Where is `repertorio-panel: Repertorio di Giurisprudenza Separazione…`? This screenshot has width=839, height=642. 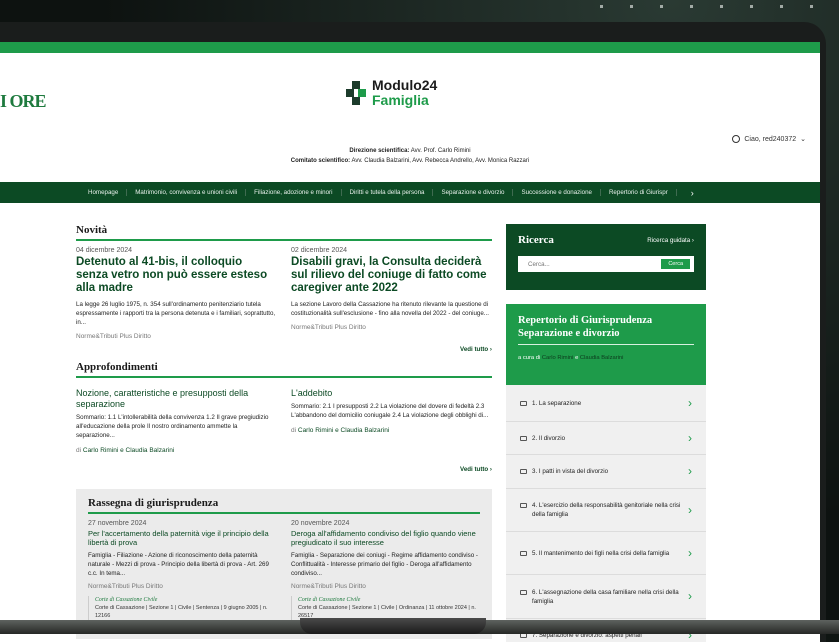 repertorio-panel: Repertorio di Giurisprudenza Separazione… is located at coordinates (606, 344).